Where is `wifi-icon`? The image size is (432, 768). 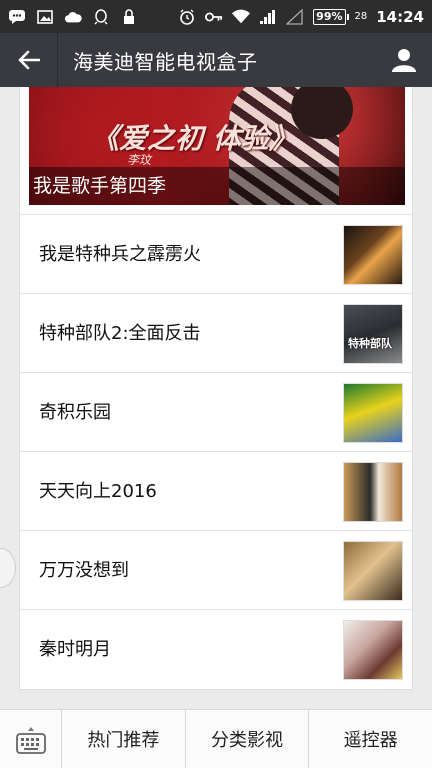
wifi-icon is located at coordinates (241, 17).